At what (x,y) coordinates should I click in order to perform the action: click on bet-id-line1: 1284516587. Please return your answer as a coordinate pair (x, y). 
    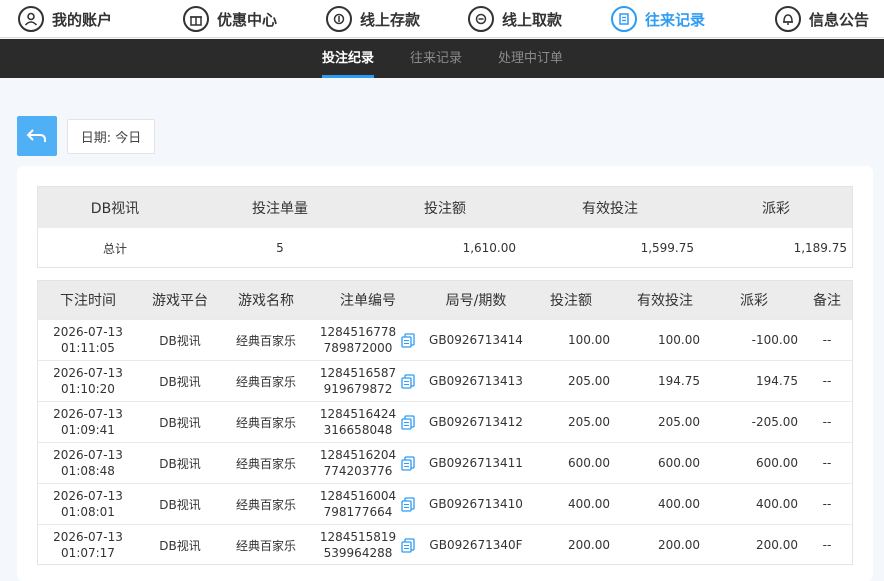
    Looking at the image, I should click on (358, 373).